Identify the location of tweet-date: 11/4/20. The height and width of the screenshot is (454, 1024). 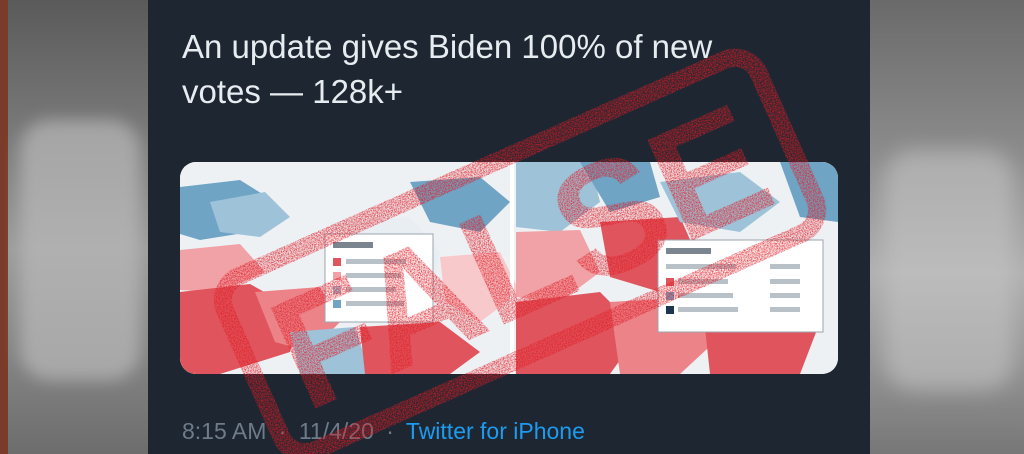
(336, 431).